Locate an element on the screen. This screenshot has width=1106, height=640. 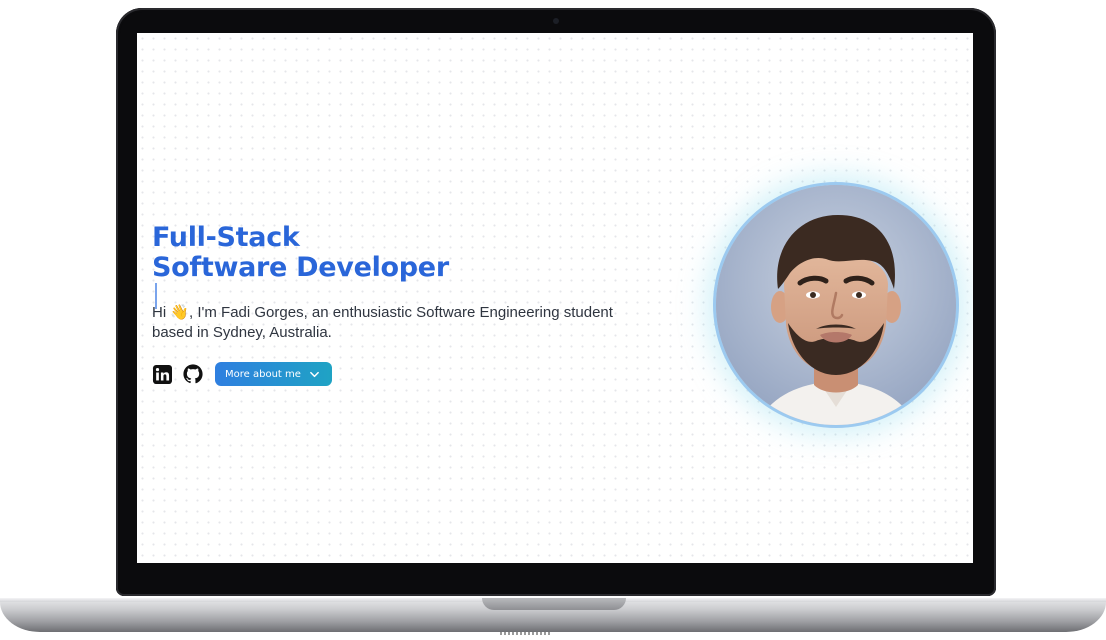
hero-title-line-1: Full-Stack is located at coordinates (226, 237).